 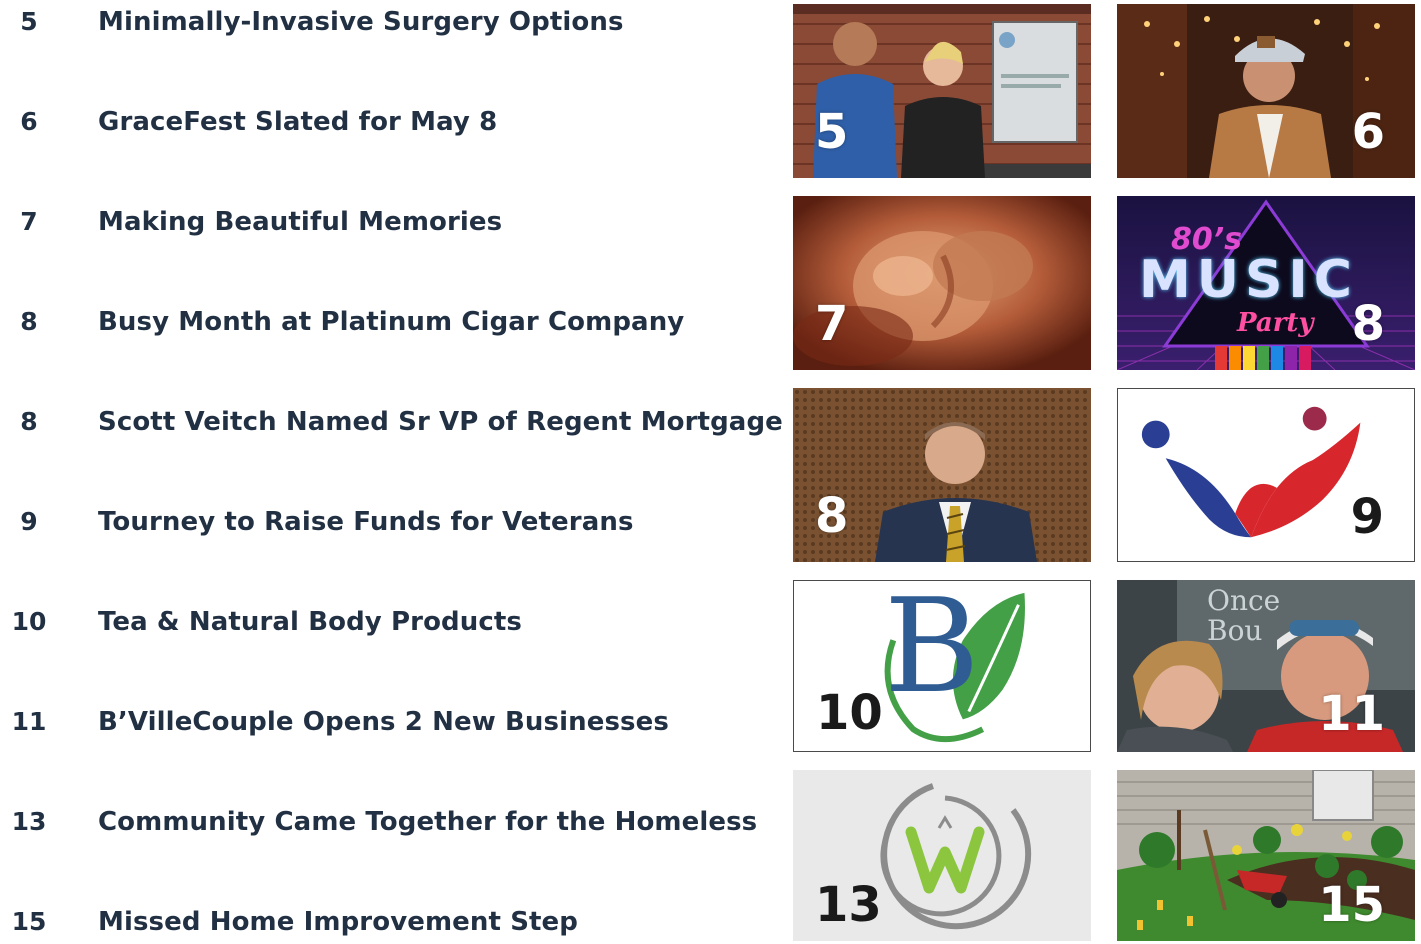 What do you see at coordinates (932, 651) in the screenshot?
I see `logo-letter-b: B` at bounding box center [932, 651].